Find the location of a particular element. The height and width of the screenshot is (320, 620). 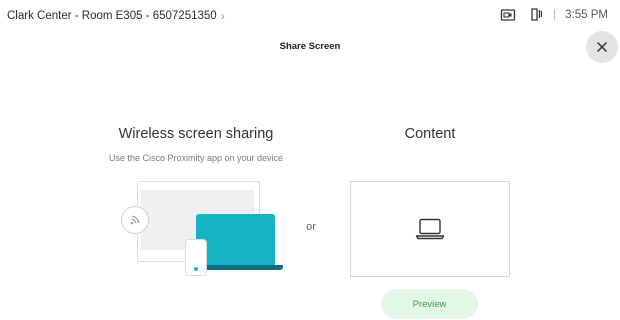

close-button is located at coordinates (602, 47).